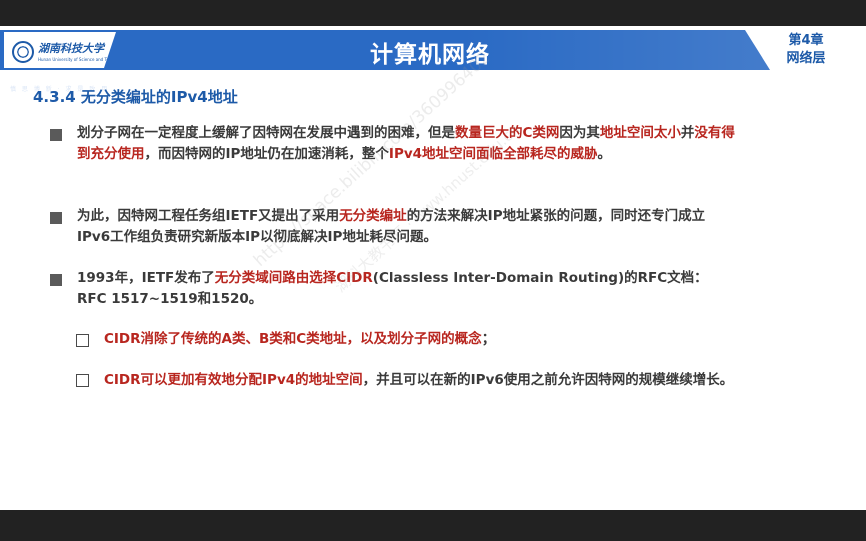  I want to click on emphasized-text: CIDR可以更加有效地分配IPv4的地址空间, so click(233, 380).